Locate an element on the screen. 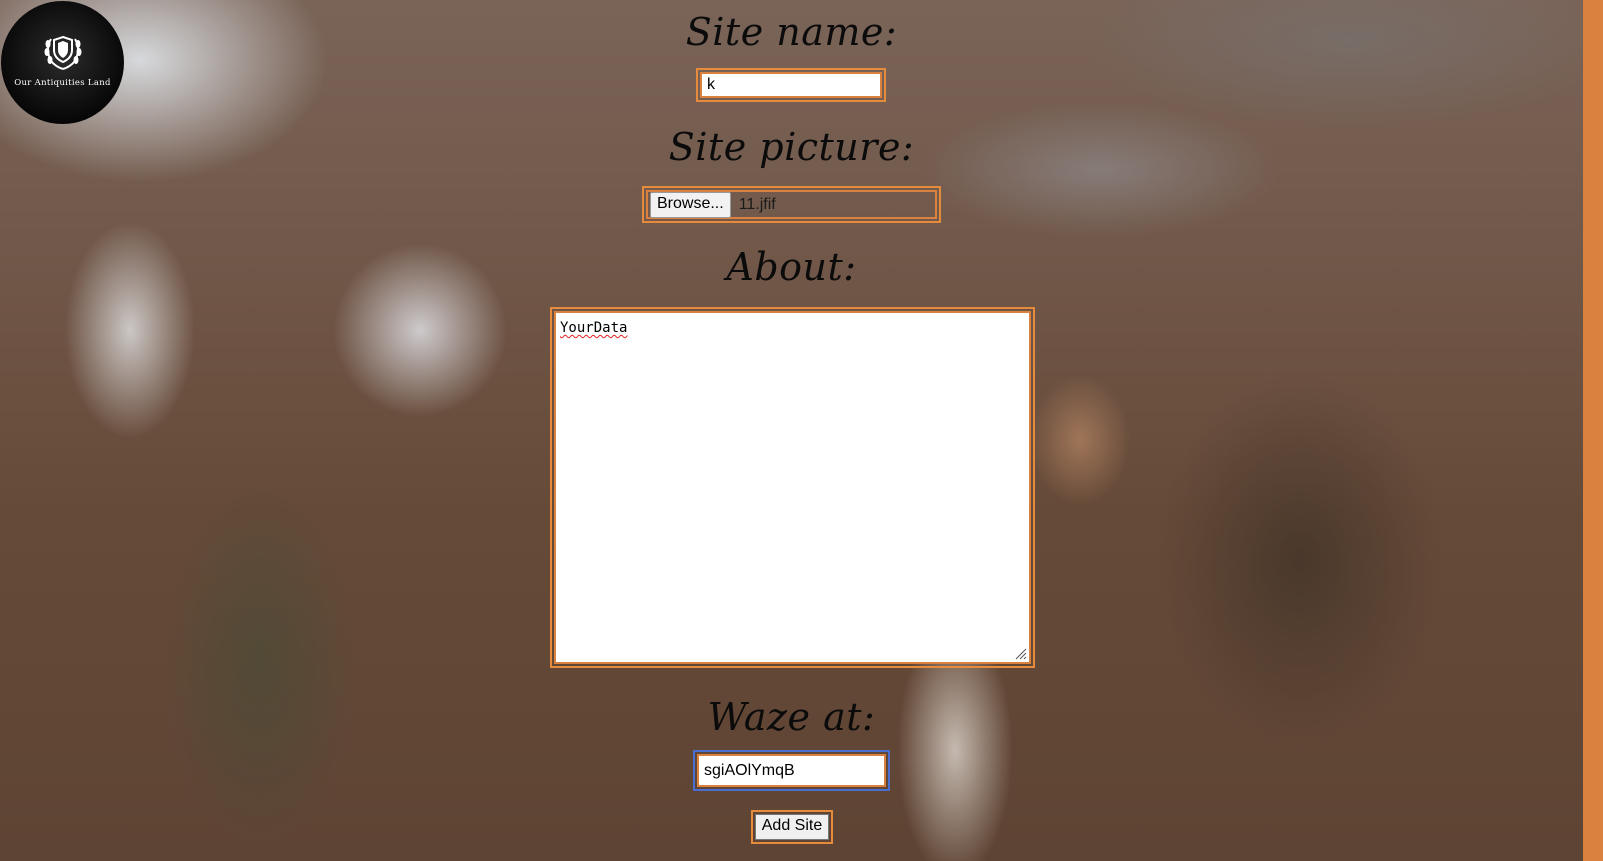 This screenshot has height=861, width=1603. about-label: About: is located at coordinates (791, 267).